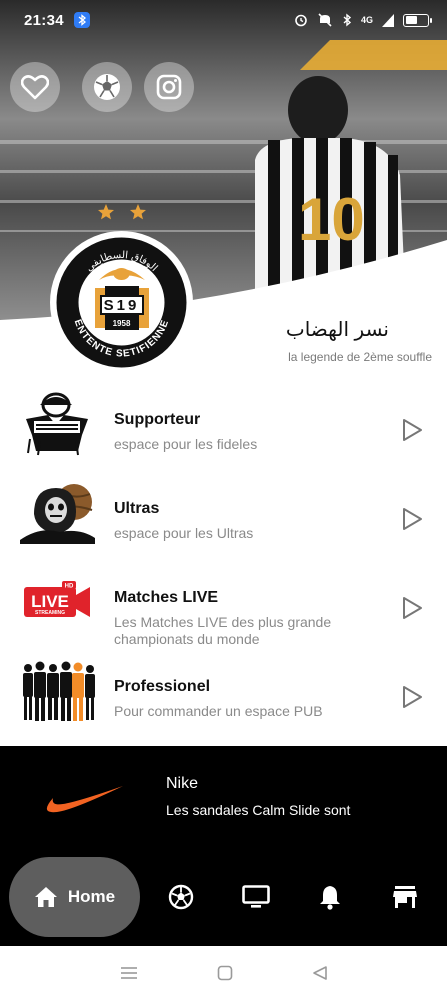  Describe the element at coordinates (186, 444) in the screenshot. I see `menu-subtitle: espace pour les fideles` at that location.